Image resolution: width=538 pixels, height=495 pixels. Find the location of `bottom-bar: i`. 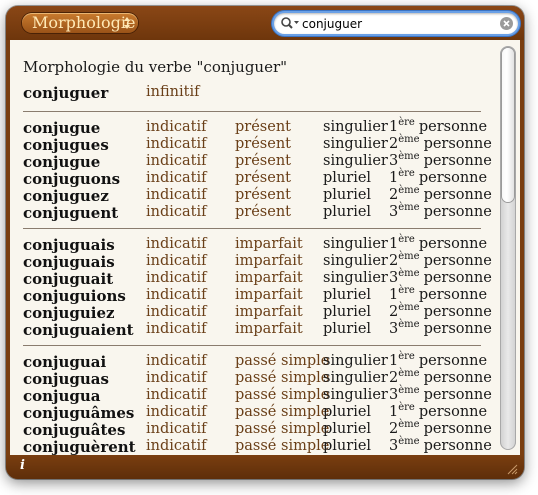

bottom-bar: i is located at coordinates (265, 467).